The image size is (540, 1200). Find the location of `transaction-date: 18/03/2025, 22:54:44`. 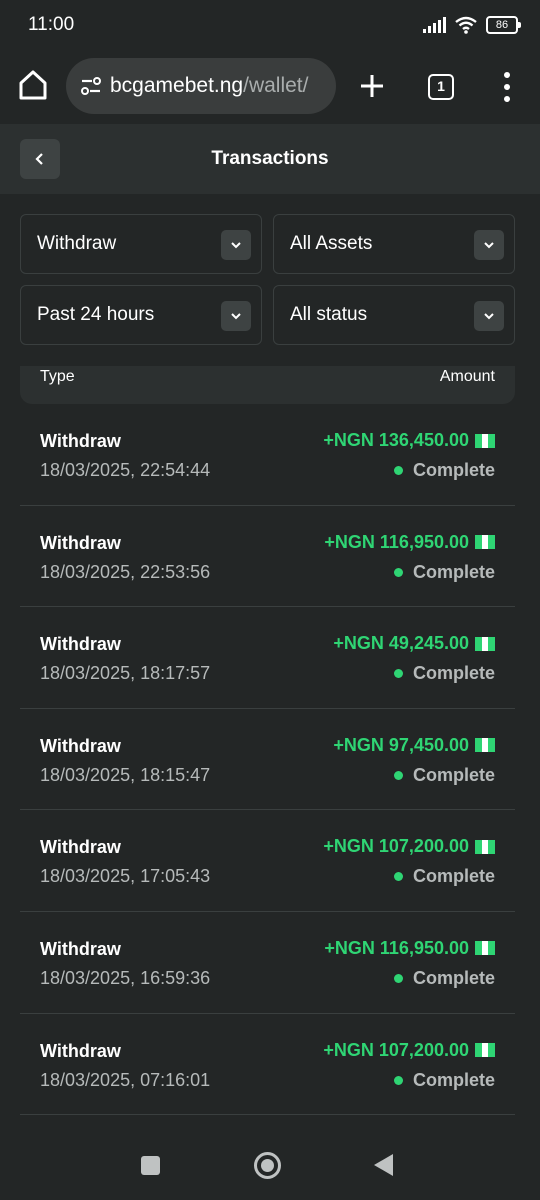

transaction-date: 18/03/2025, 22:54:44 is located at coordinates (125, 470).